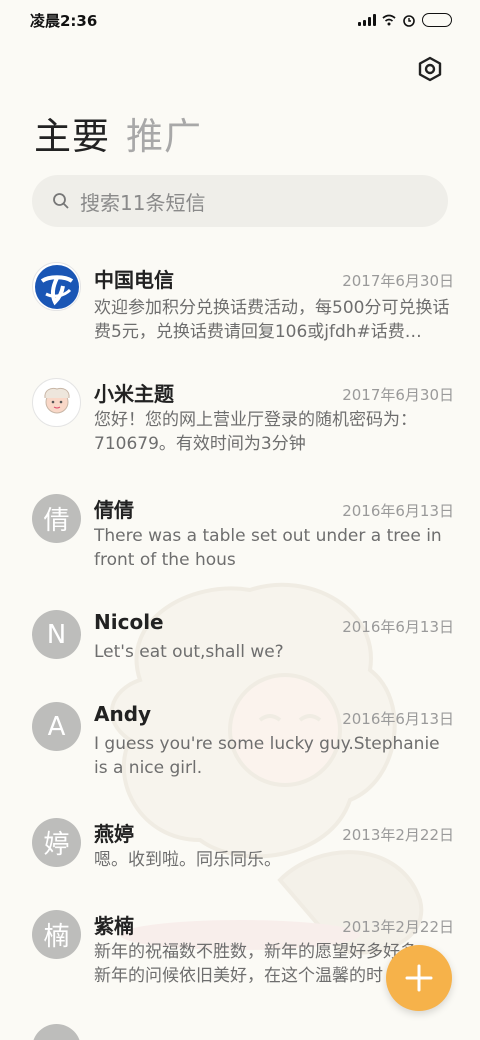 The height and width of the screenshot is (1040, 480). I want to click on contact-name: 中国电信, so click(134, 280).